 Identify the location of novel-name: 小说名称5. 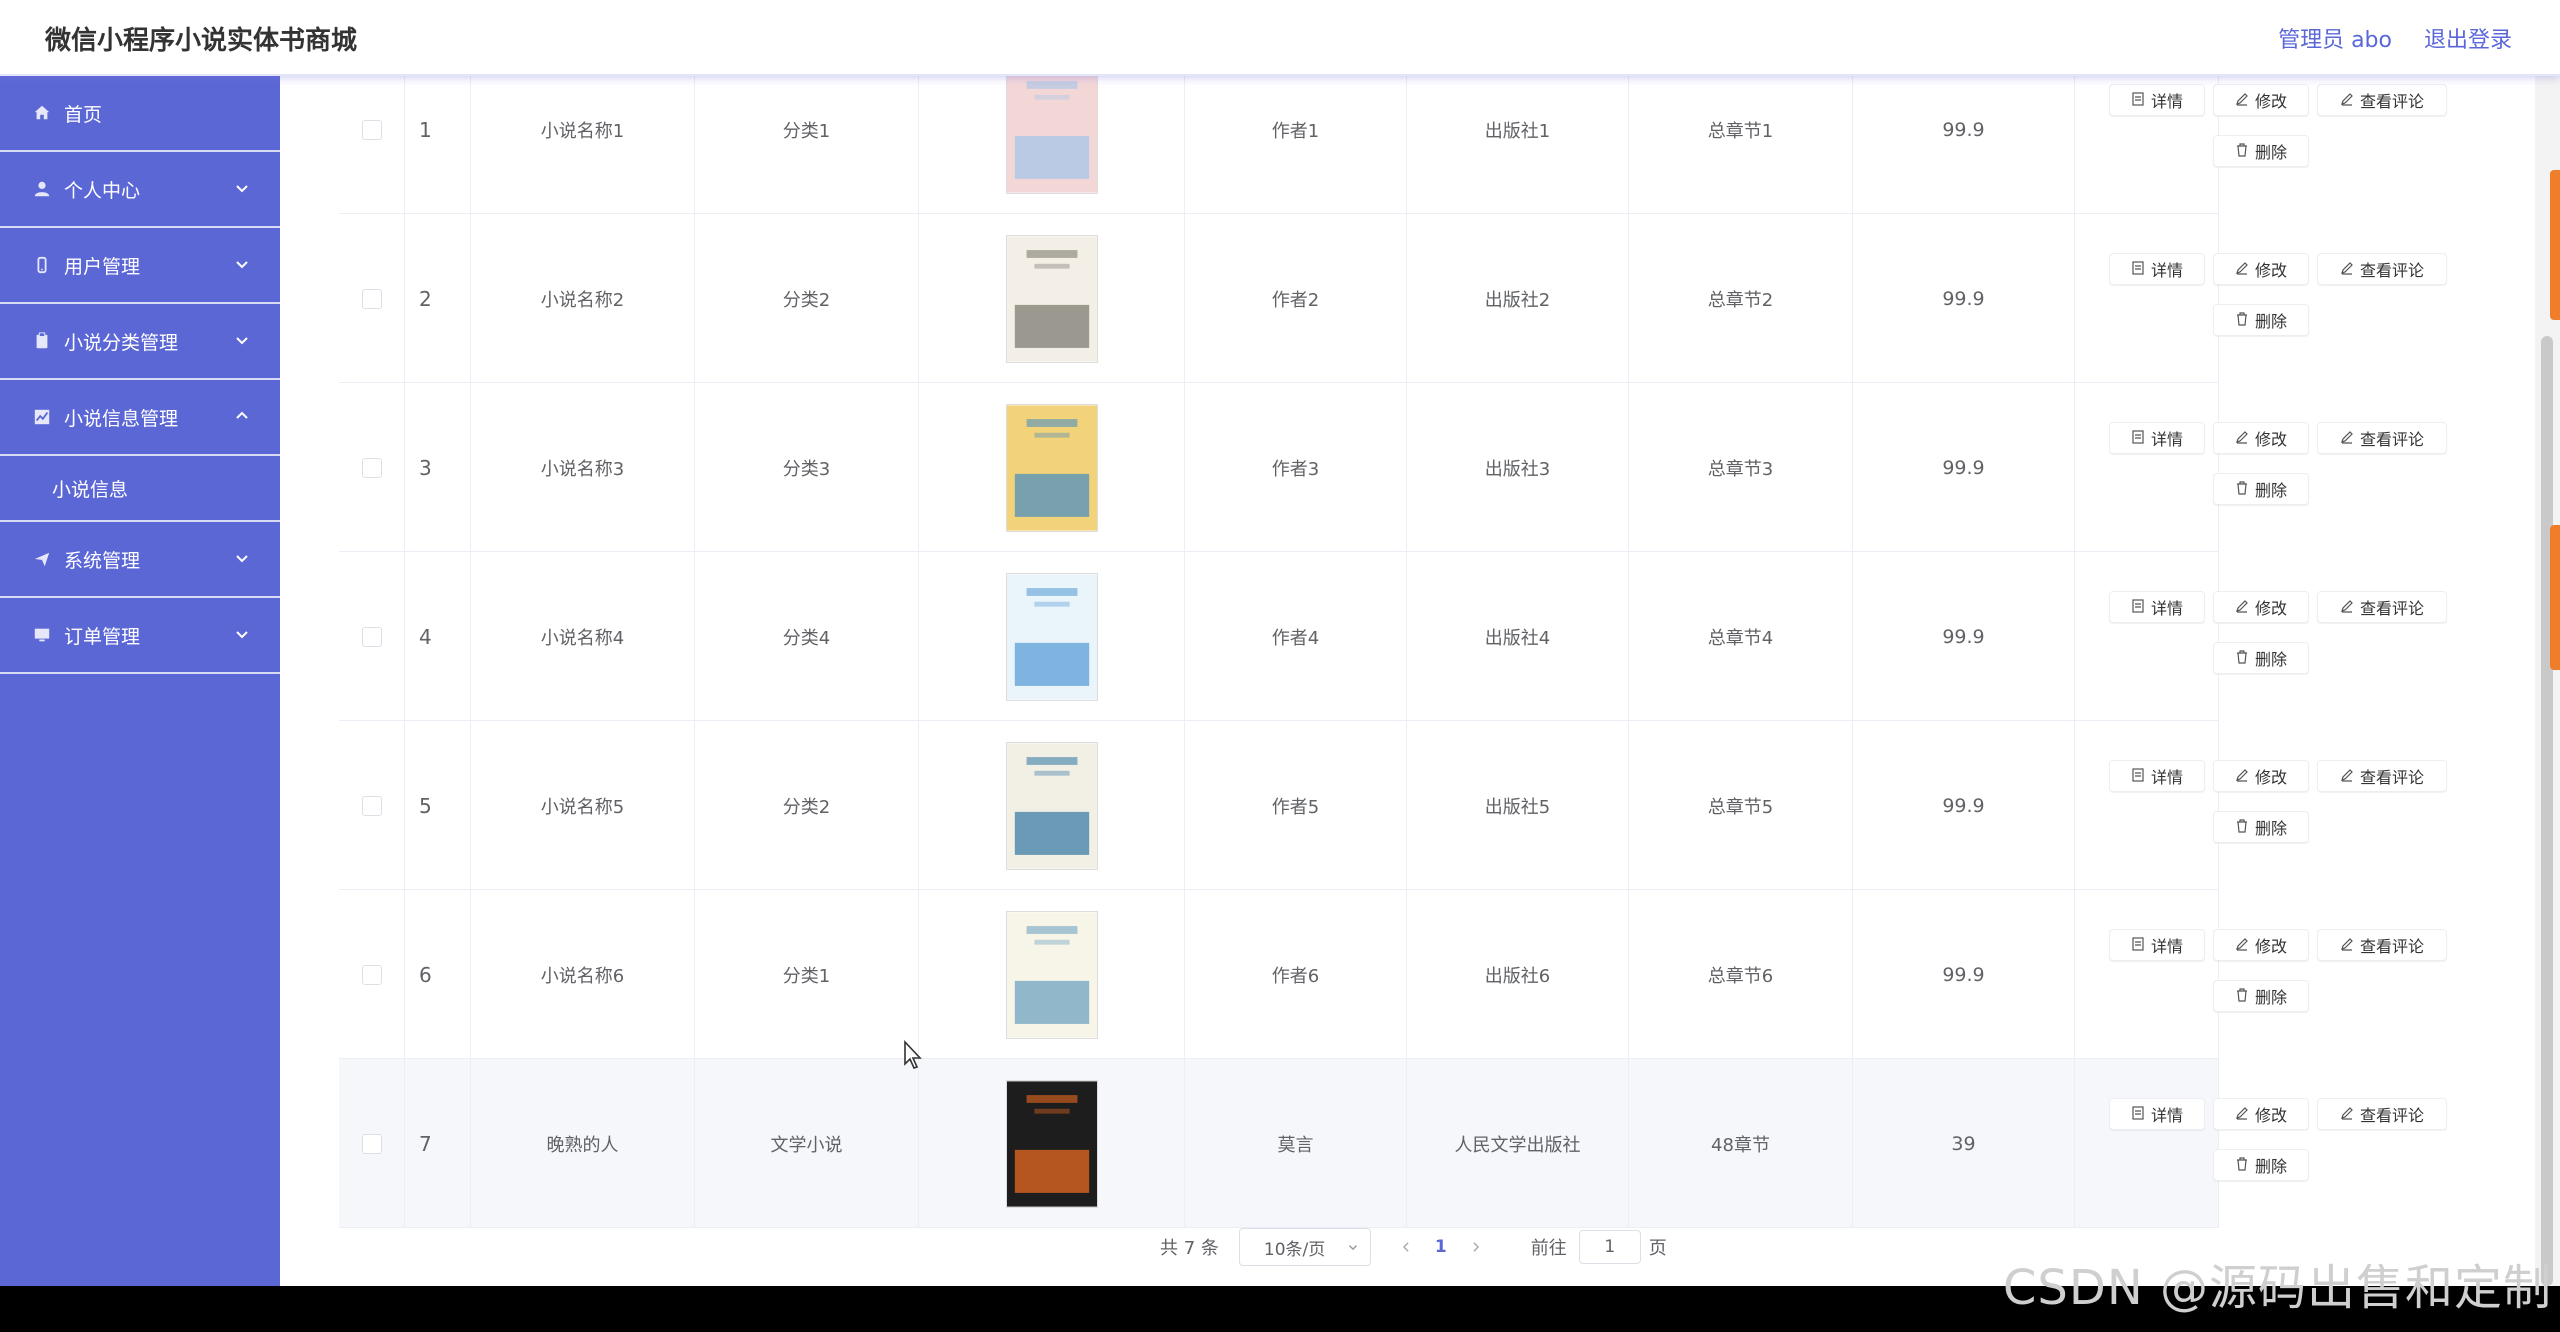
(583, 805).